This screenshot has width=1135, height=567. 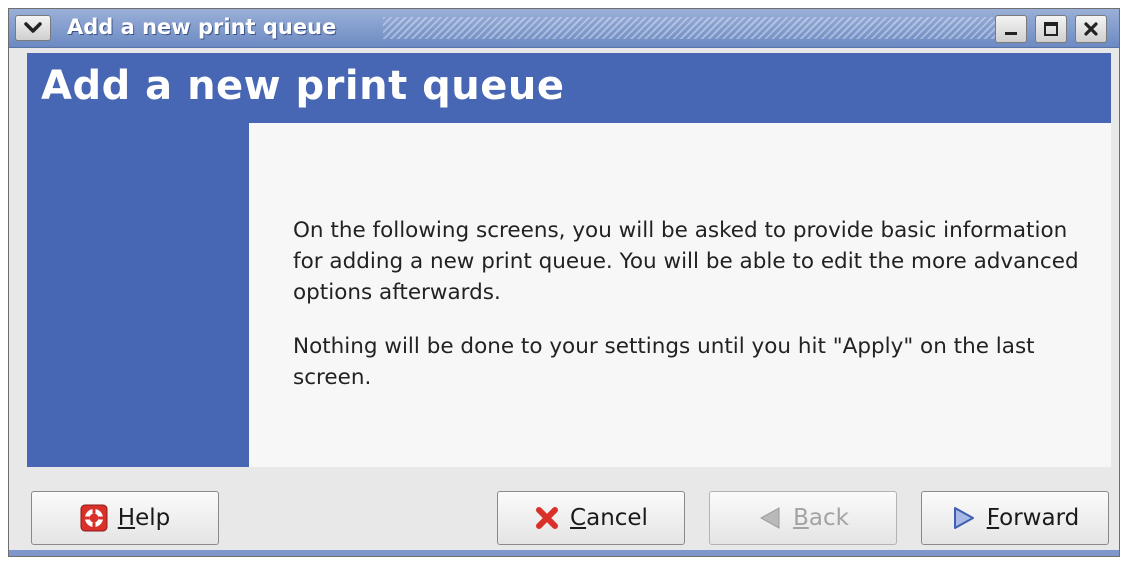 What do you see at coordinates (547, 518) in the screenshot?
I see `red-x-icon` at bounding box center [547, 518].